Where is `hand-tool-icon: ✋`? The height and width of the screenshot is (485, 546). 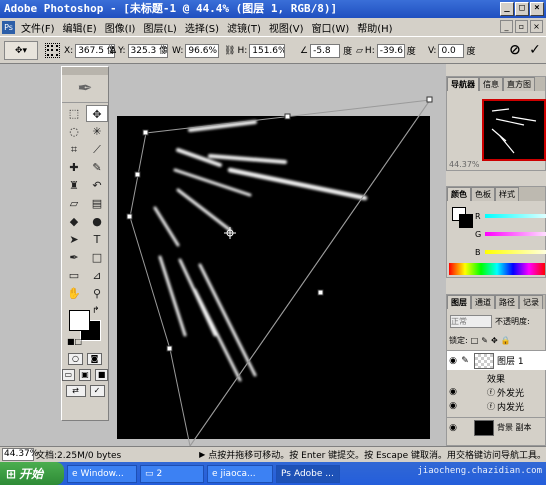
hand-tool-icon: ✋ is located at coordinates (74, 293).